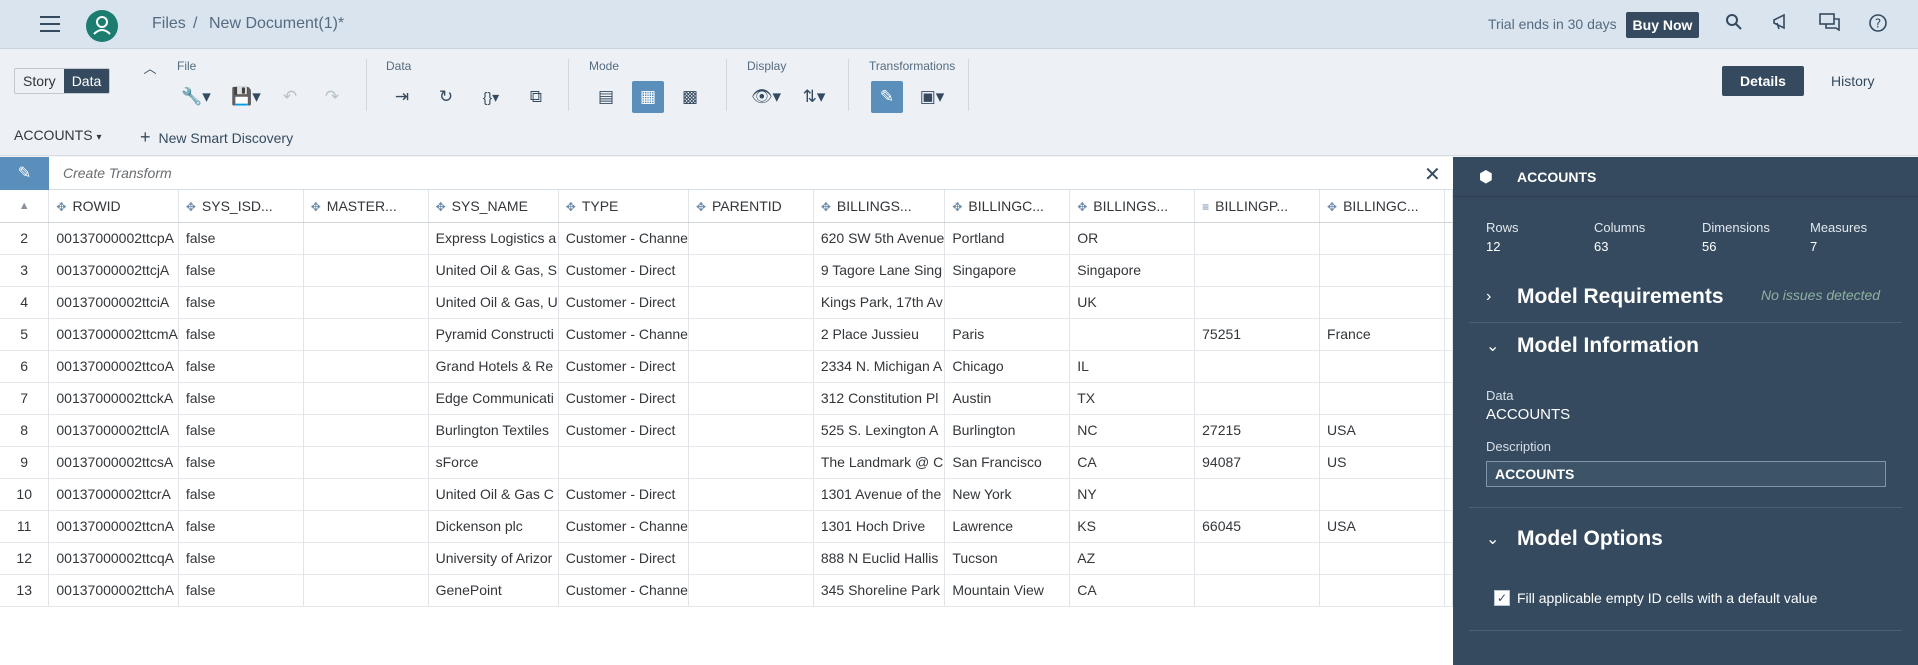 This screenshot has width=1918, height=665. I want to click on transform-bar-icon: ✎, so click(24, 173).